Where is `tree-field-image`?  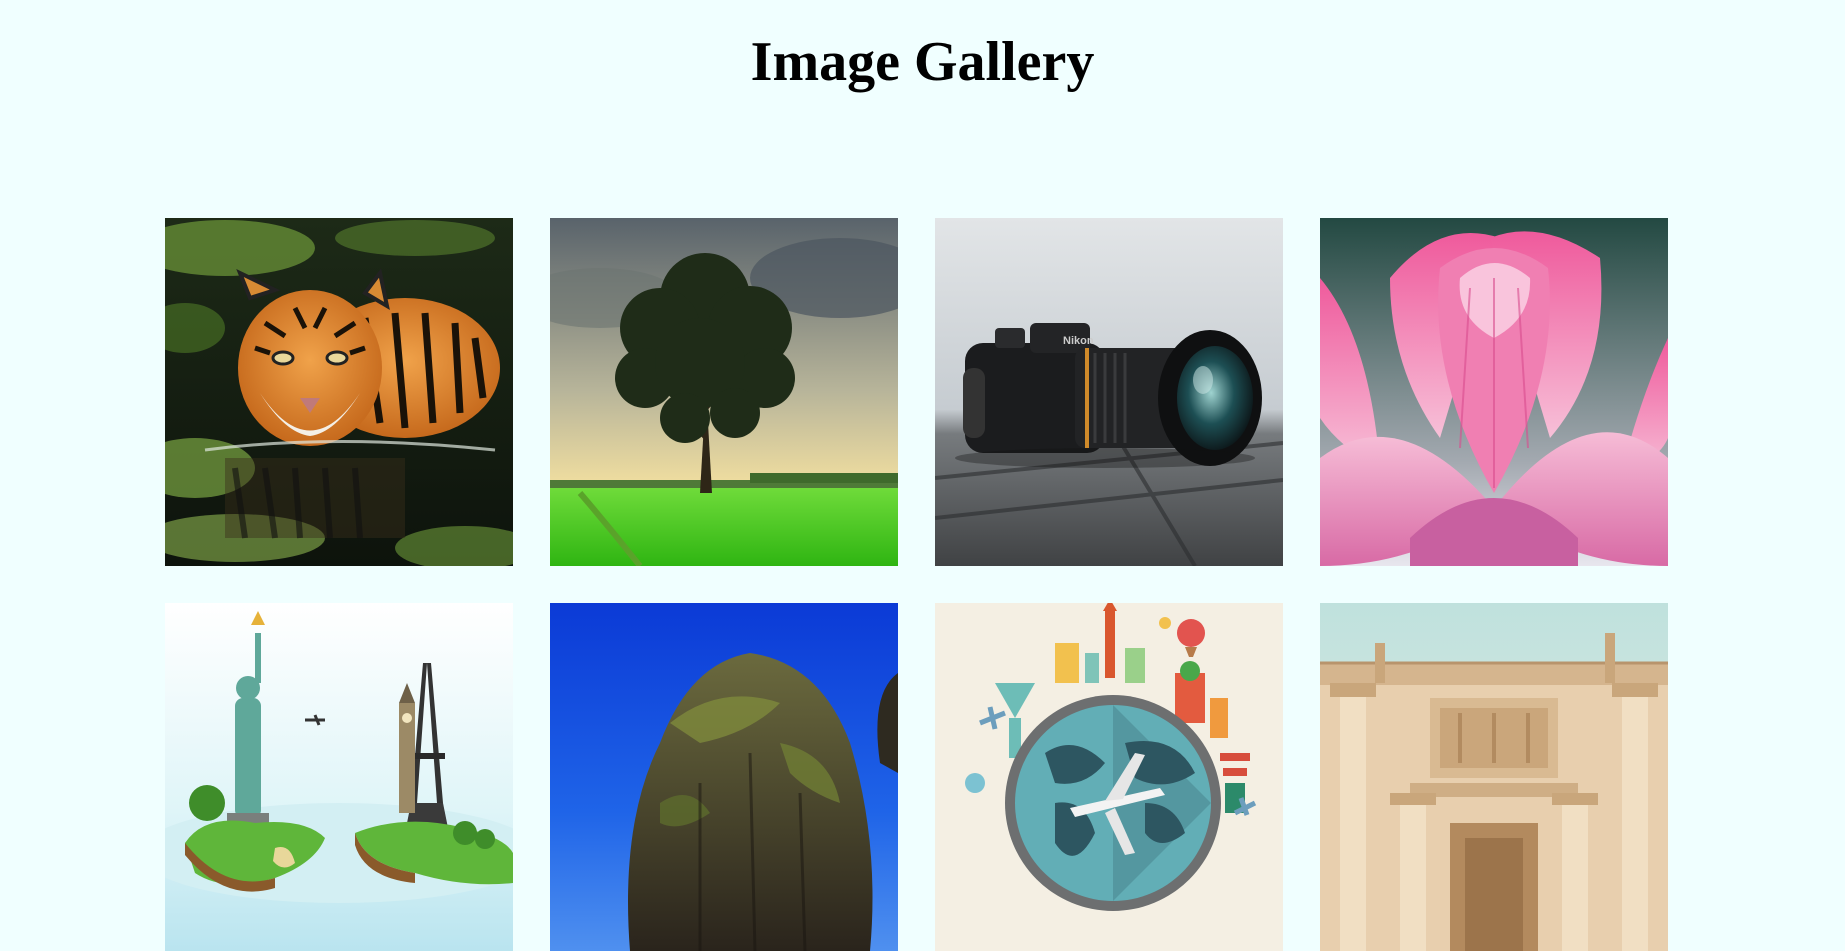
tree-field-image is located at coordinates (724, 392).